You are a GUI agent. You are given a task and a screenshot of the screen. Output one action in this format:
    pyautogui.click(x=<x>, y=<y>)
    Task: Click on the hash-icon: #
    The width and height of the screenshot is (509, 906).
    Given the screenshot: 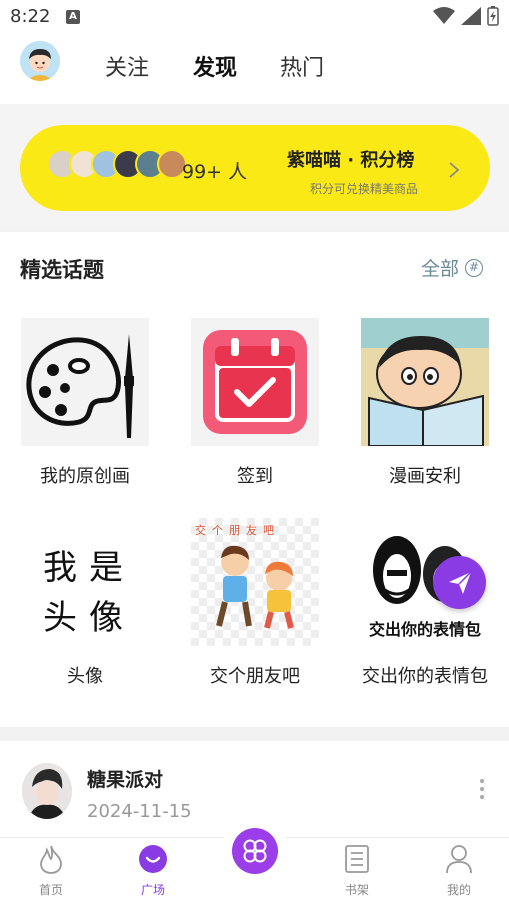 What is the action you would take?
    pyautogui.click(x=474, y=267)
    